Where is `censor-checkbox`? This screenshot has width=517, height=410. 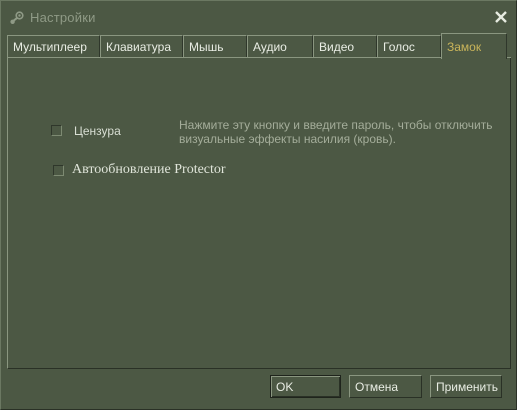 censor-checkbox is located at coordinates (56, 130).